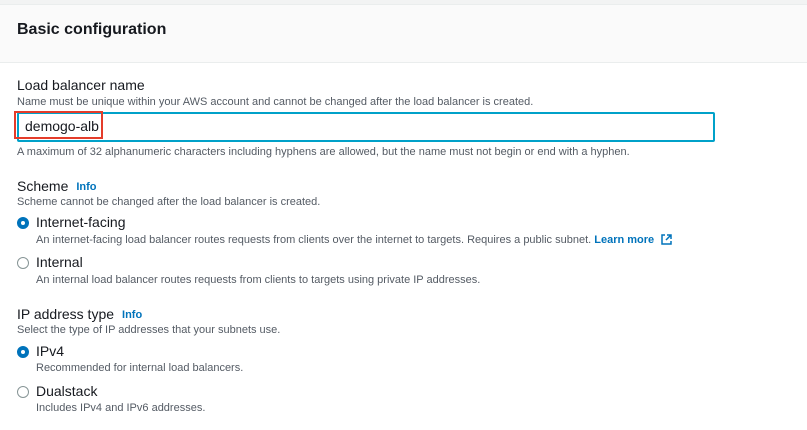 This screenshot has width=807, height=430. What do you see at coordinates (86, 187) in the screenshot?
I see `scheme-info-link: Info` at bounding box center [86, 187].